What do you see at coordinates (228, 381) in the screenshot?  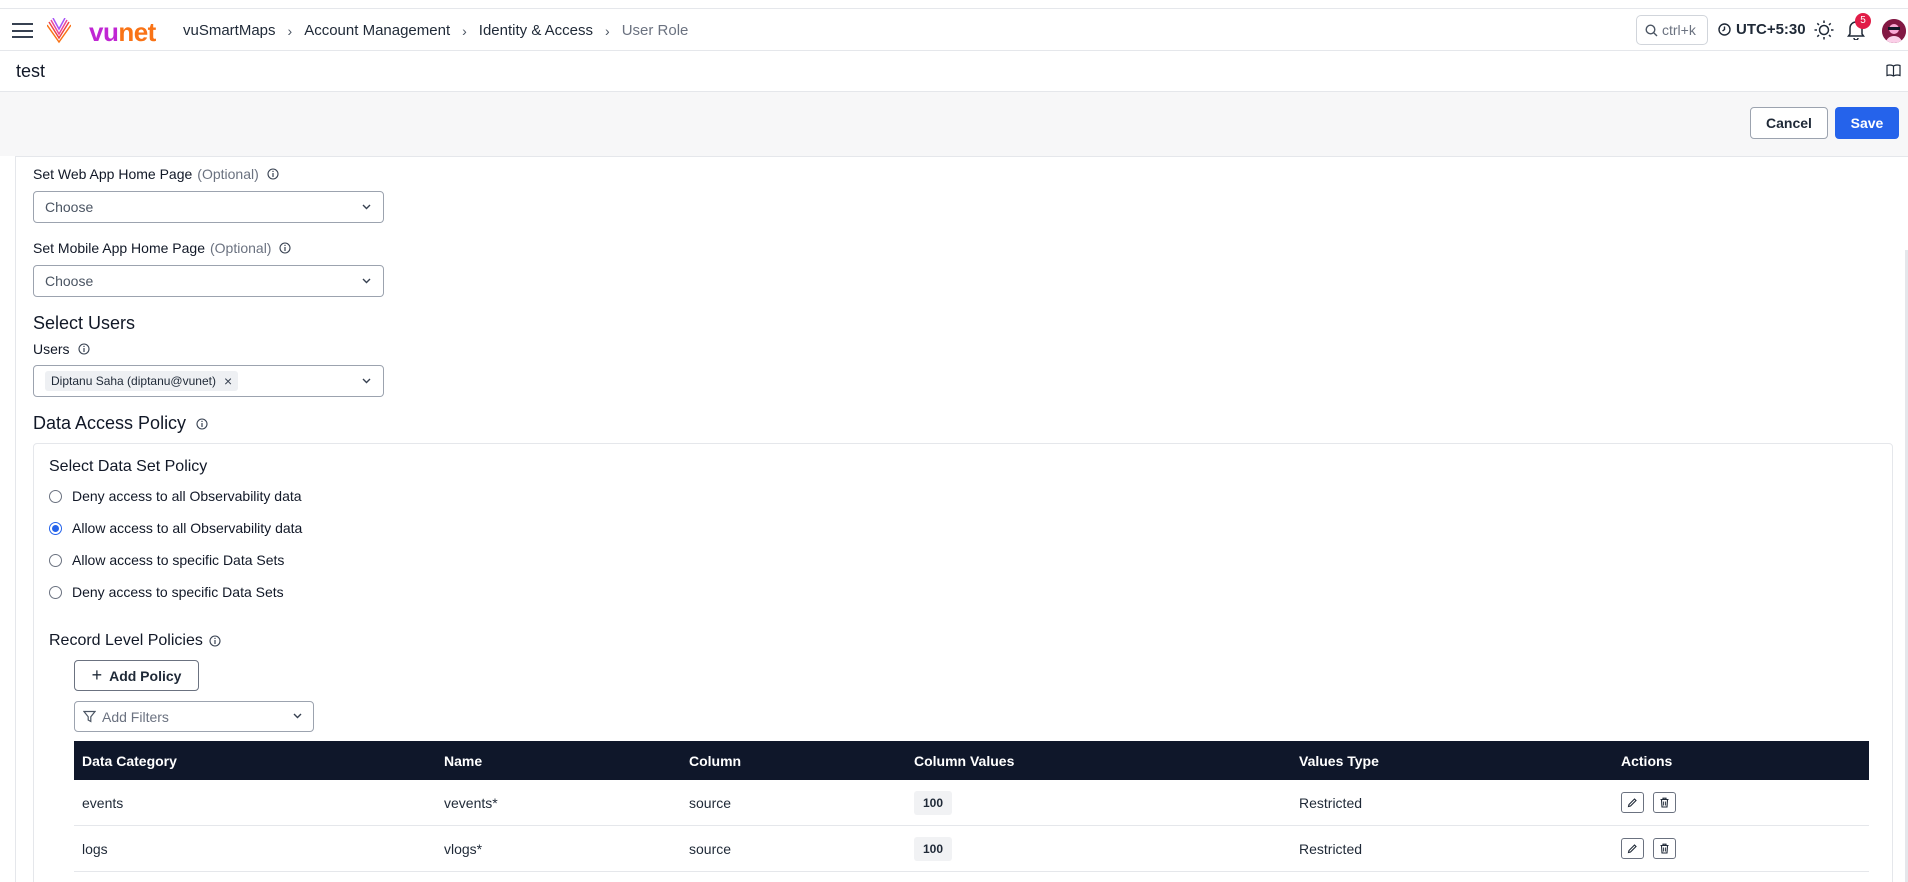 I see `remove-chip-icon: ×` at bounding box center [228, 381].